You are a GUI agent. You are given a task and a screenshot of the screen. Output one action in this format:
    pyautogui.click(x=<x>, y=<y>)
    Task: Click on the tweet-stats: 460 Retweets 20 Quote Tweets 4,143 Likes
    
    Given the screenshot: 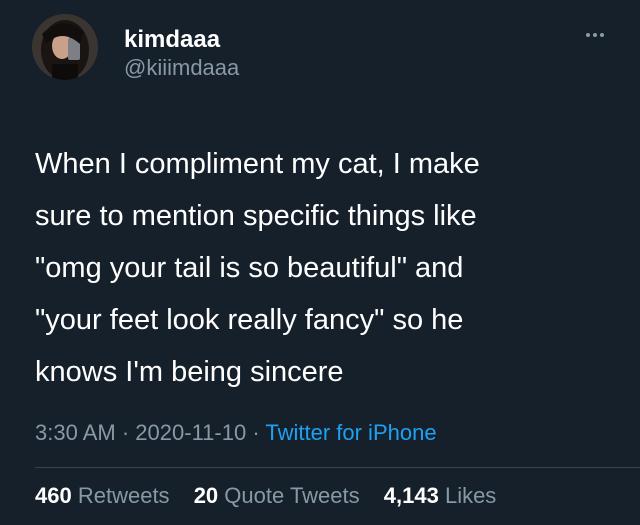 What is the action you would take?
    pyautogui.click(x=274, y=496)
    